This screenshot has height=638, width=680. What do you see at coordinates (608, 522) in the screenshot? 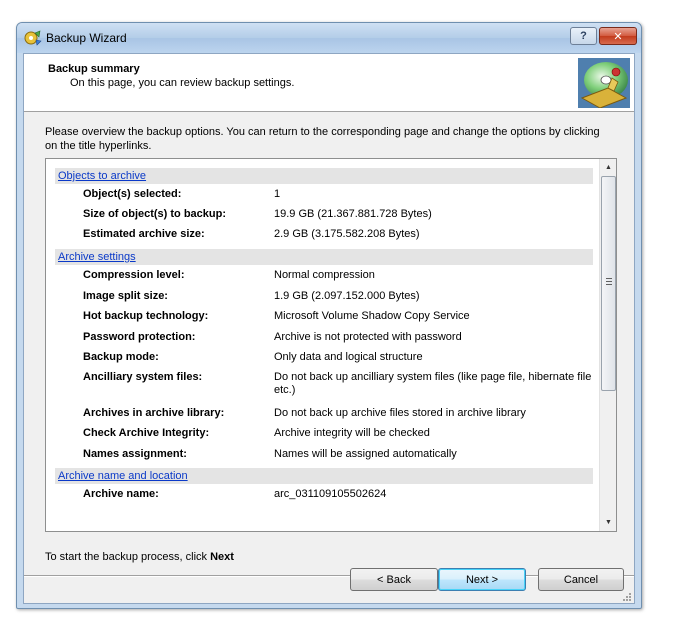
I see `scroll-down-arrow-icon: ▼` at bounding box center [608, 522].